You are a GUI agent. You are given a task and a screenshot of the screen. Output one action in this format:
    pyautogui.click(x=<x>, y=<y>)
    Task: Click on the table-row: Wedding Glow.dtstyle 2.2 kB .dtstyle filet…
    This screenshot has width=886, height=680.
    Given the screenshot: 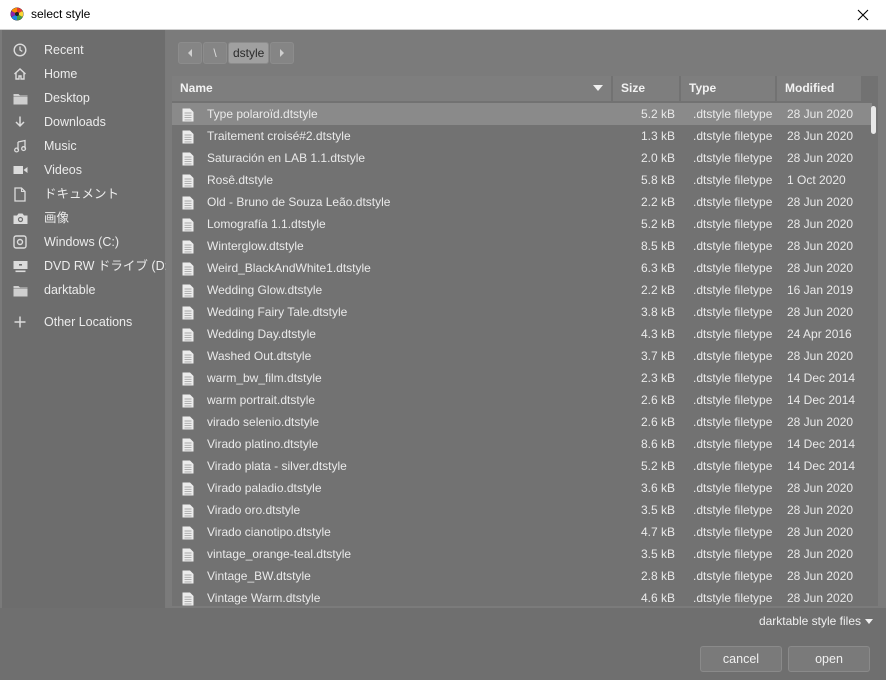 What is the action you would take?
    pyautogui.click(x=522, y=290)
    